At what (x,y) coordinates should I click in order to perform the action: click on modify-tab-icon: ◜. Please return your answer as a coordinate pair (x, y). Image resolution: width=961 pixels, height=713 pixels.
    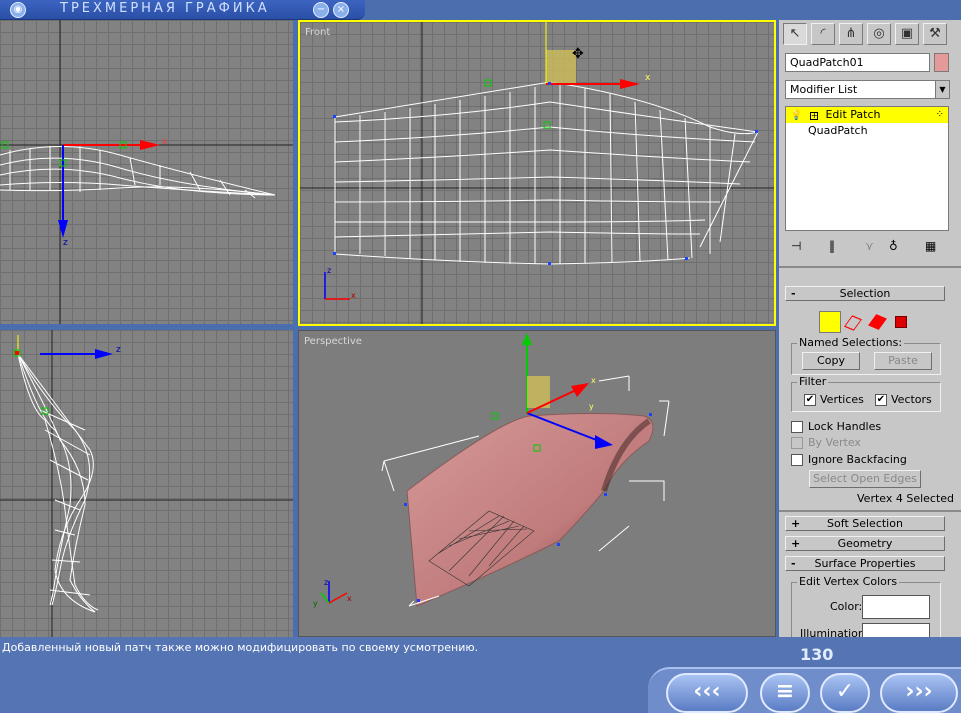
    Looking at the image, I should click on (823, 34).